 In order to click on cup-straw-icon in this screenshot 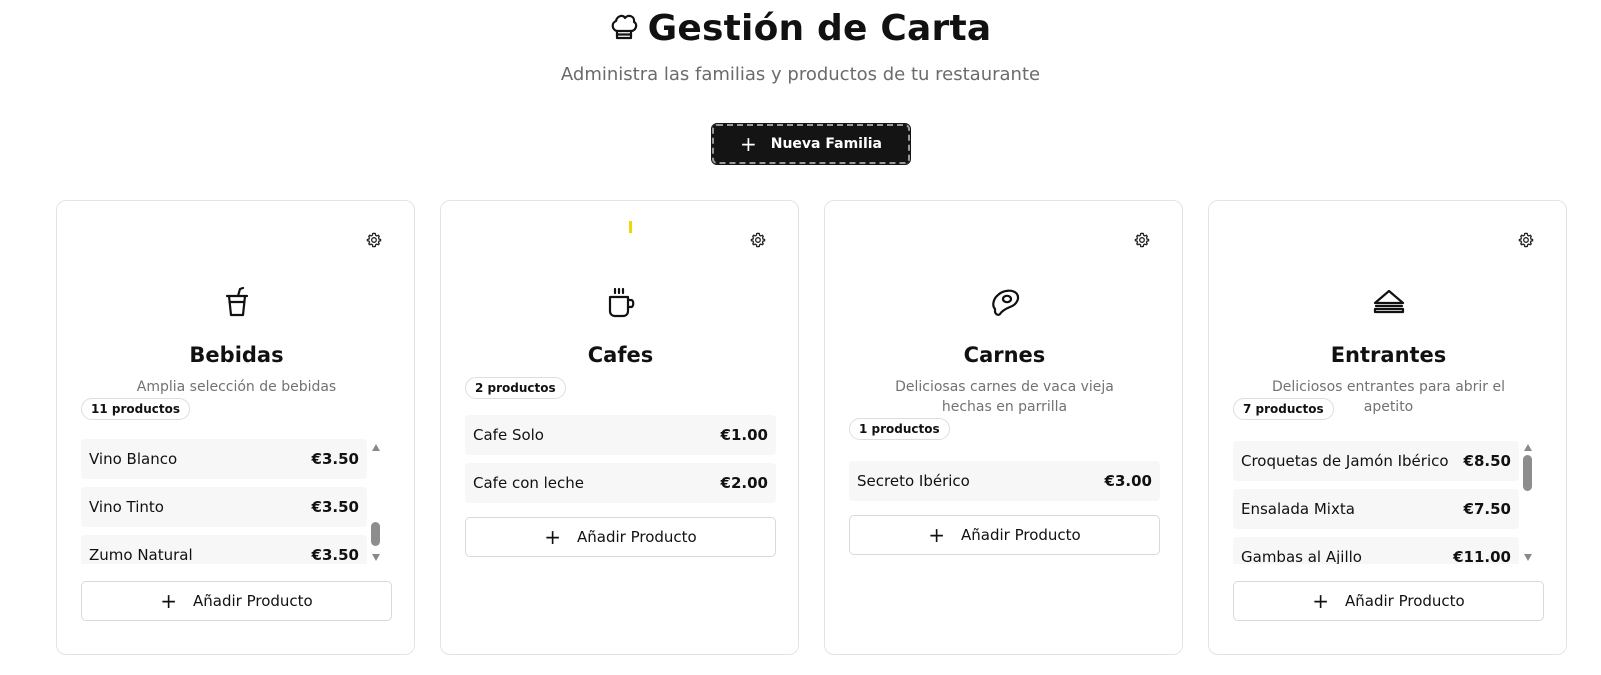, I will do `click(236, 302)`.